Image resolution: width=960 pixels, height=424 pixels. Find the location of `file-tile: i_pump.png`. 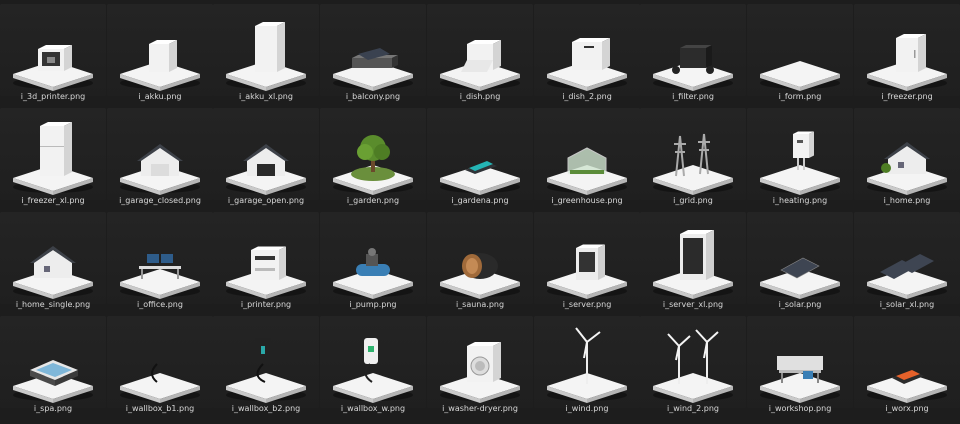

file-tile: i_pump.png is located at coordinates (373, 264).